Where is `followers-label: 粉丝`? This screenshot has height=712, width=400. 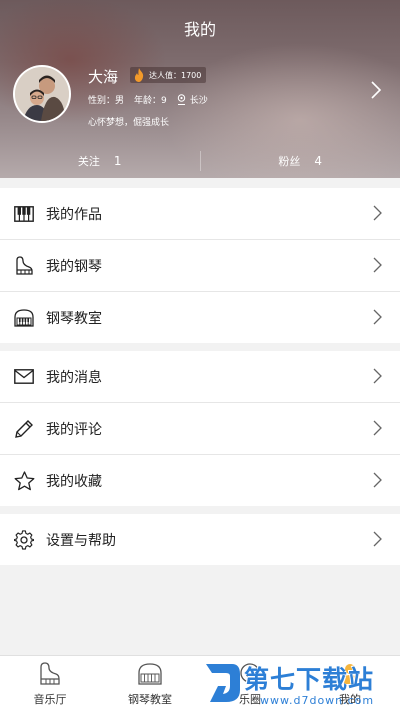 followers-label: 粉丝 is located at coordinates (289, 161).